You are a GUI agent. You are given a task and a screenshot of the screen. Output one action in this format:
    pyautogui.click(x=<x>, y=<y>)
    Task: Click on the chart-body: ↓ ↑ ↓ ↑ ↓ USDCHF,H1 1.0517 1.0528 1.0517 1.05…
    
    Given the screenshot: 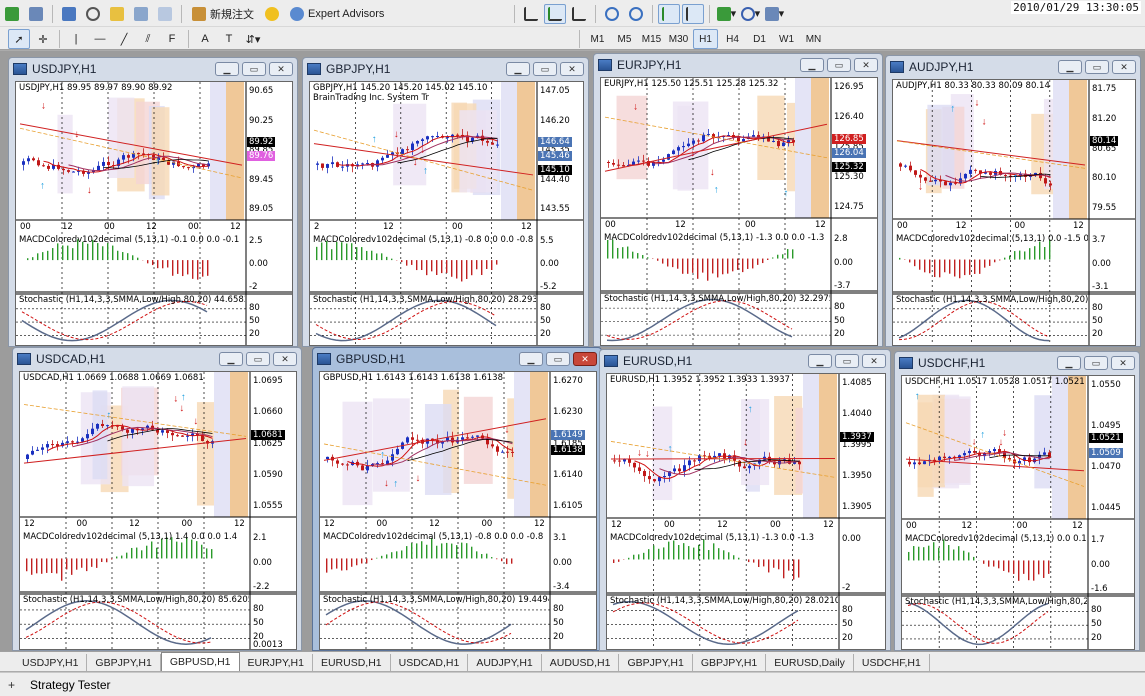 What is the action you would take?
    pyautogui.click(x=1018, y=512)
    